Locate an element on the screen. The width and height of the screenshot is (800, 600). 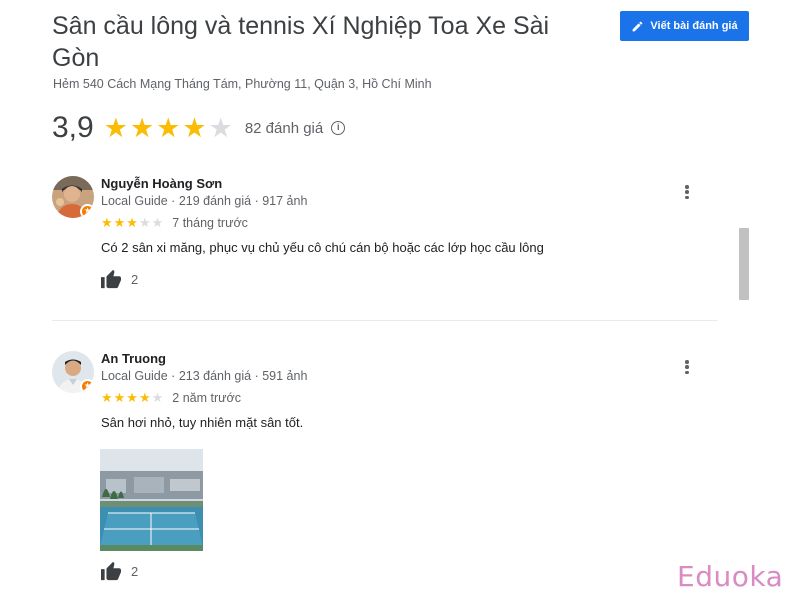
review-text: Sân hơi nhỏ, tuy nhiên mặt sân tốt. is located at coordinates (202, 422).